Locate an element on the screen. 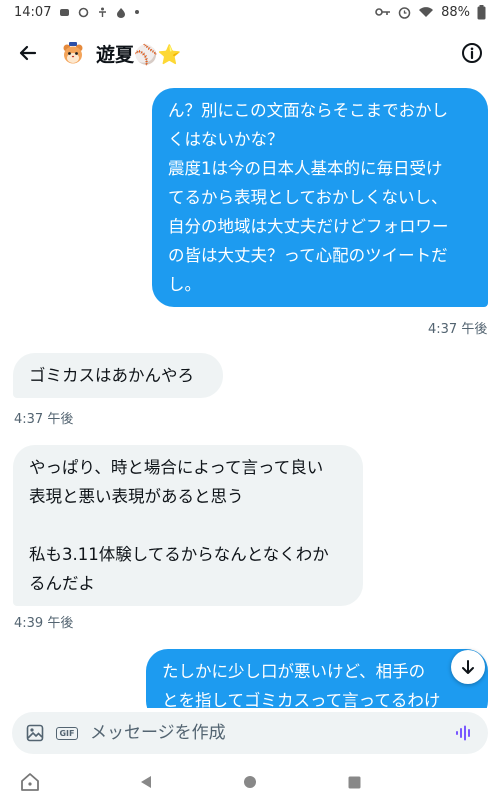  arrow-down-icon is located at coordinates (468, 667).